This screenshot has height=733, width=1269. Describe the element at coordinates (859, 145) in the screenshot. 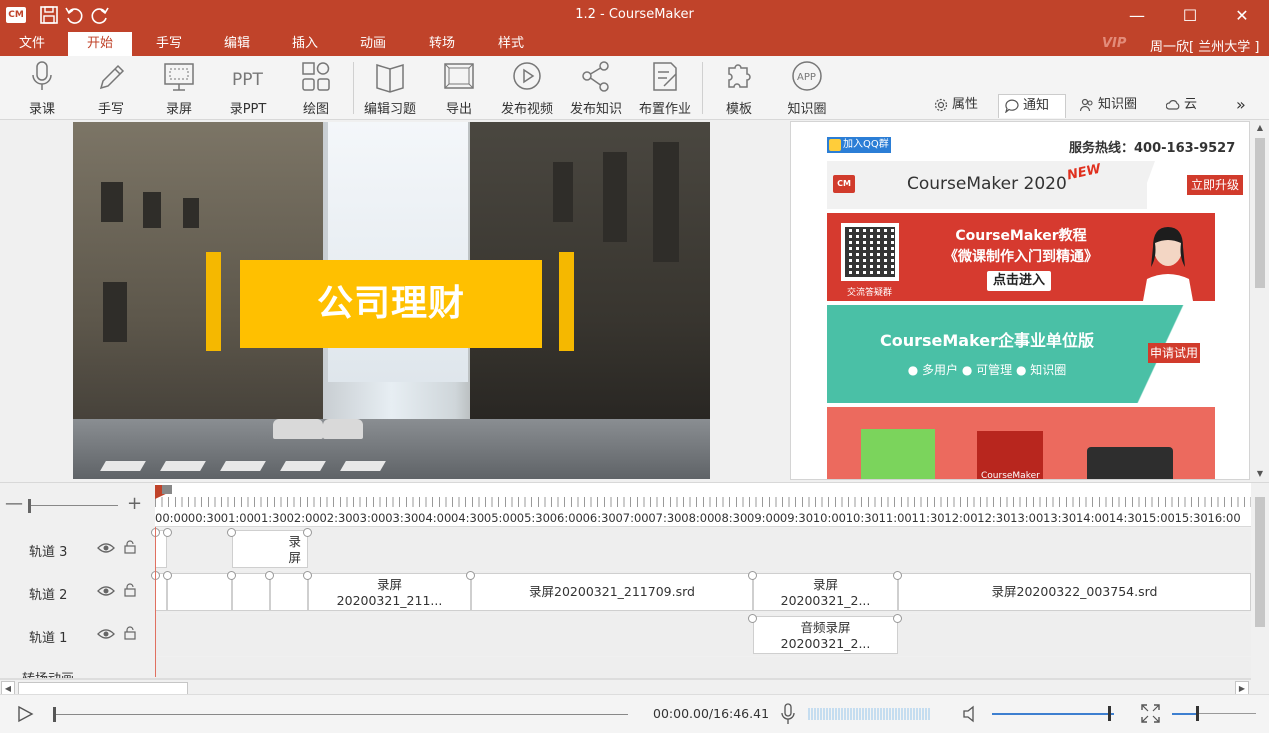

I see `join-qq-group-button: 加入QQ群` at that location.